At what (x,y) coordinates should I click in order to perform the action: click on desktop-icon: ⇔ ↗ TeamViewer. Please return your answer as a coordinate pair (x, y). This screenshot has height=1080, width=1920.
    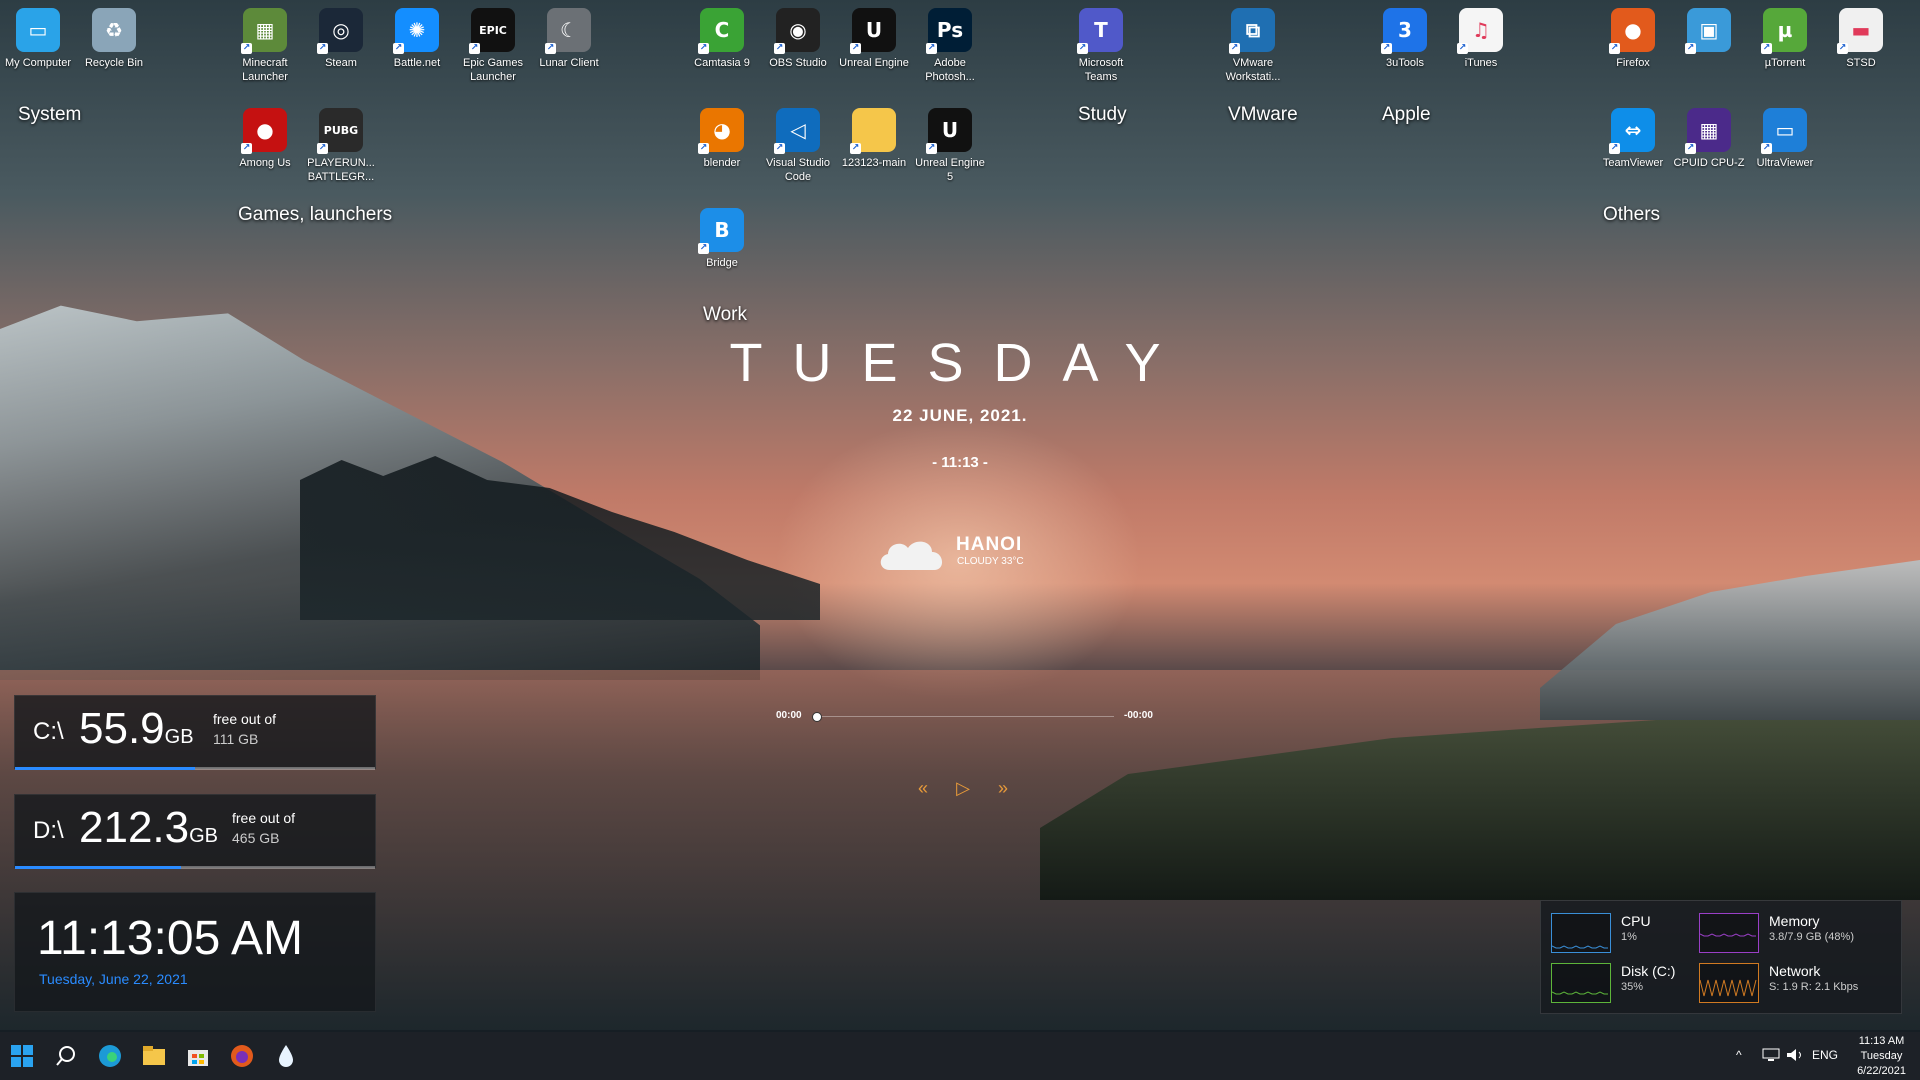
    Looking at the image, I should click on (1633, 139).